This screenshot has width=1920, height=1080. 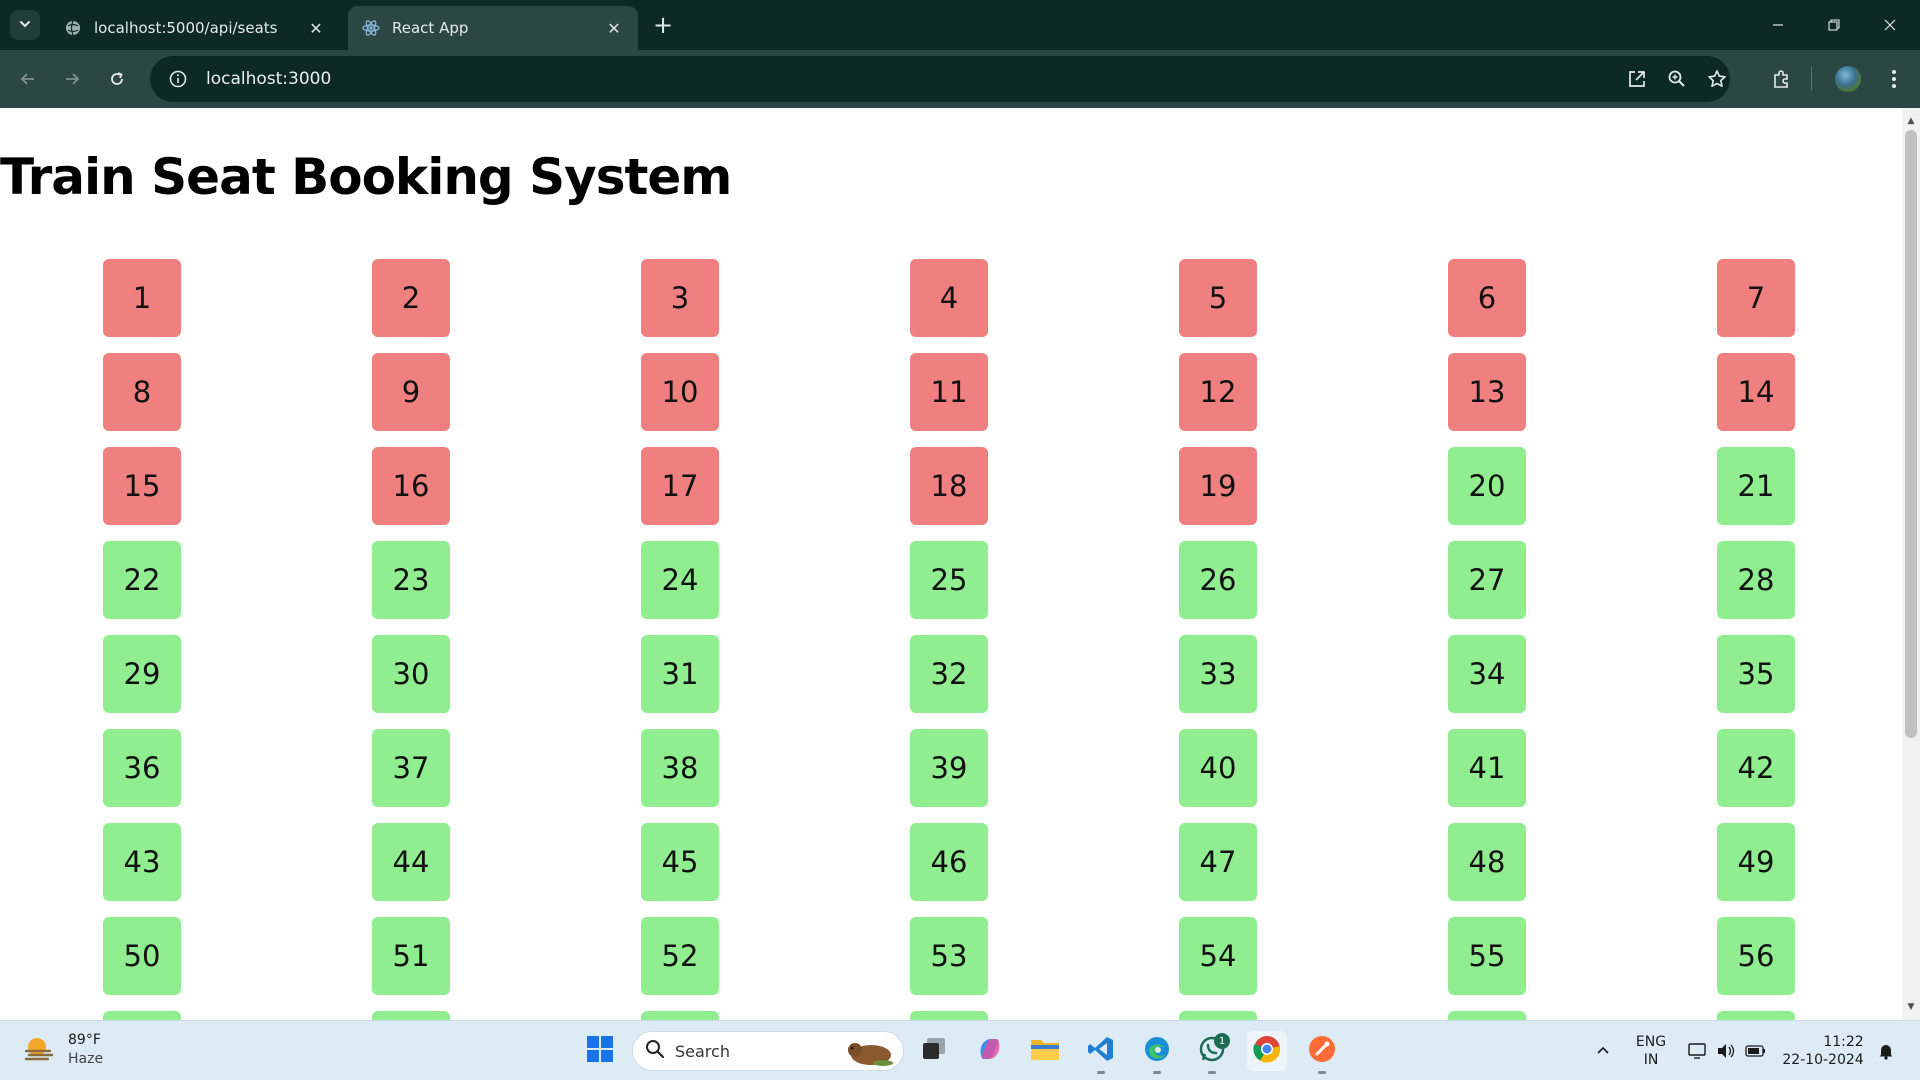 I want to click on seat-40: 40, so click(x=1218, y=768).